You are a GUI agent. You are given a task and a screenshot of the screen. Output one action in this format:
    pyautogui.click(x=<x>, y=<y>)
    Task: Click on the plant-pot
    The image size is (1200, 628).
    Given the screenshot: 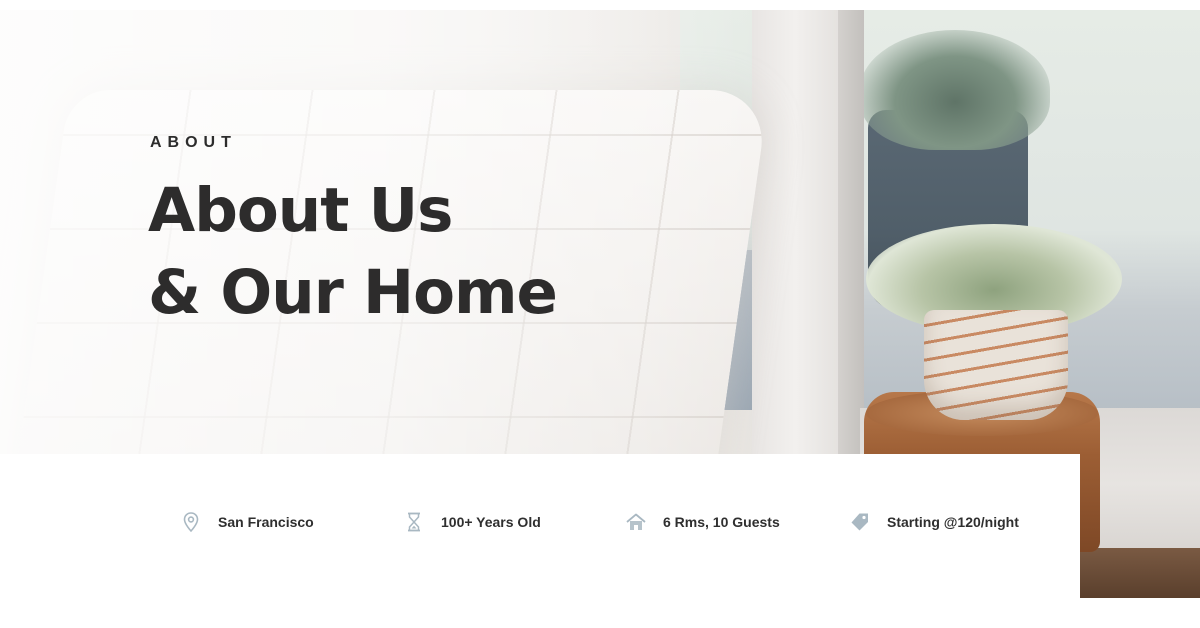 What is the action you would take?
    pyautogui.click(x=996, y=365)
    